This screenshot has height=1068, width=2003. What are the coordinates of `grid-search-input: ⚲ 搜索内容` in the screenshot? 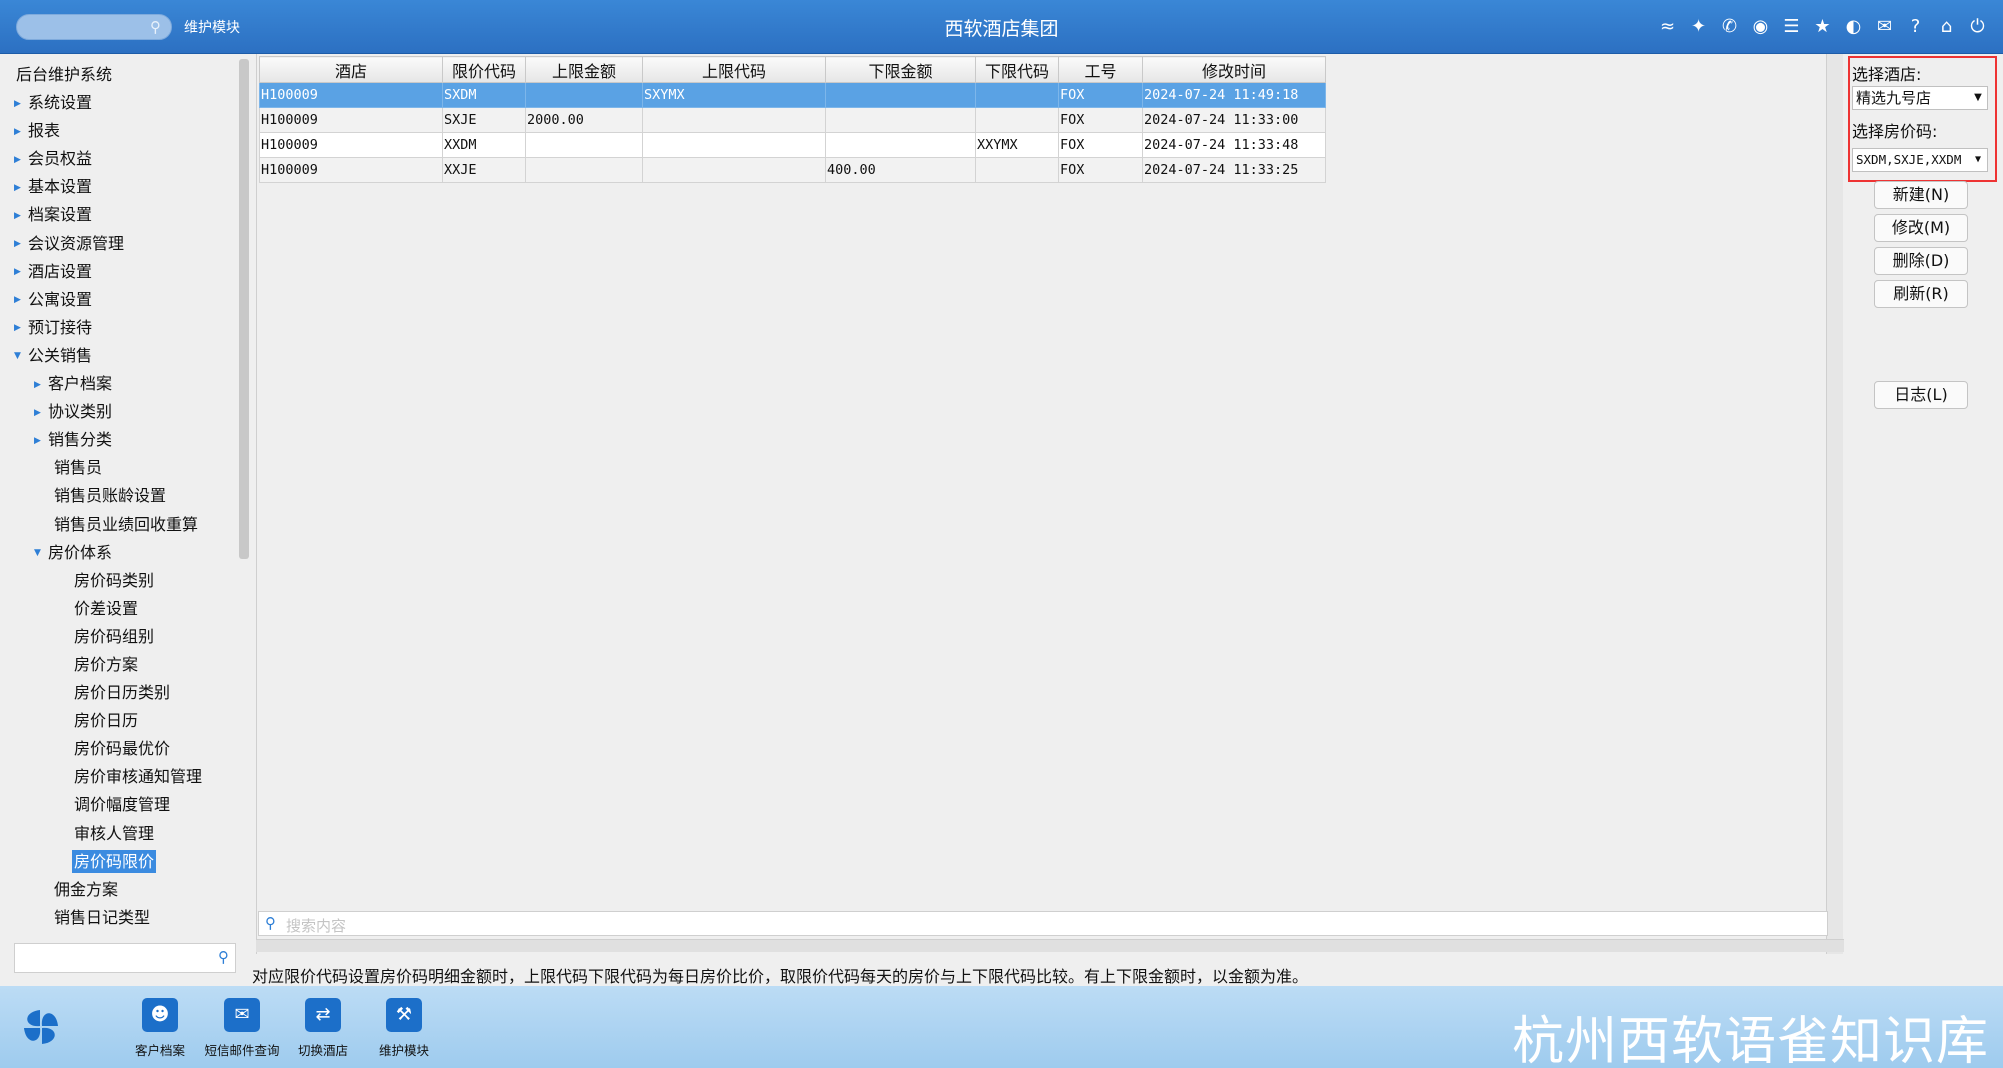 It's located at (1043, 923).